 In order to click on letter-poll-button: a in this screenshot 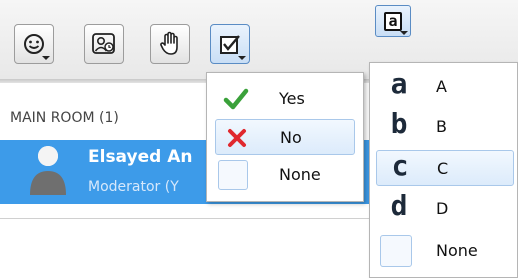, I will do `click(393, 21)`.